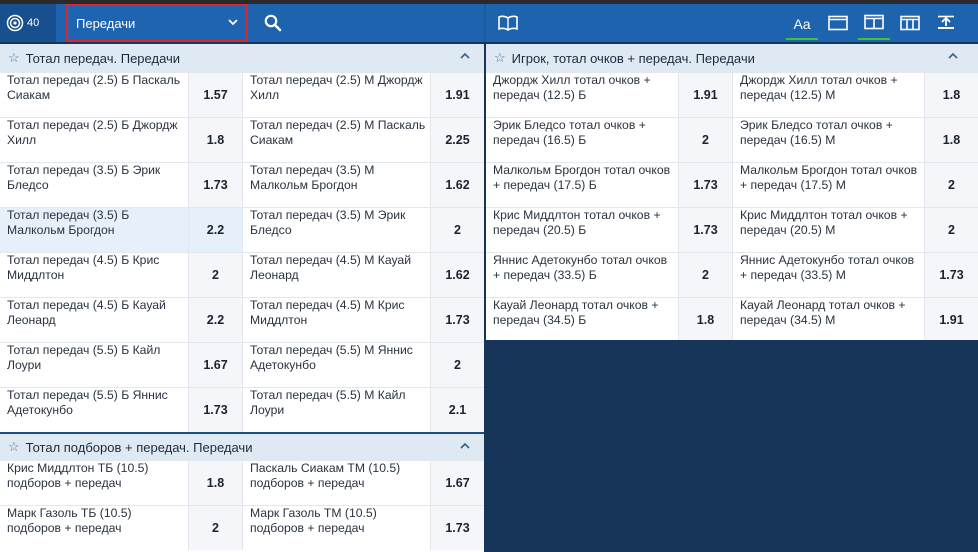  Describe the element at coordinates (242, 58) in the screenshot. I see `section-header-total-passes: ☆ Тотал передач. Передачи` at that location.